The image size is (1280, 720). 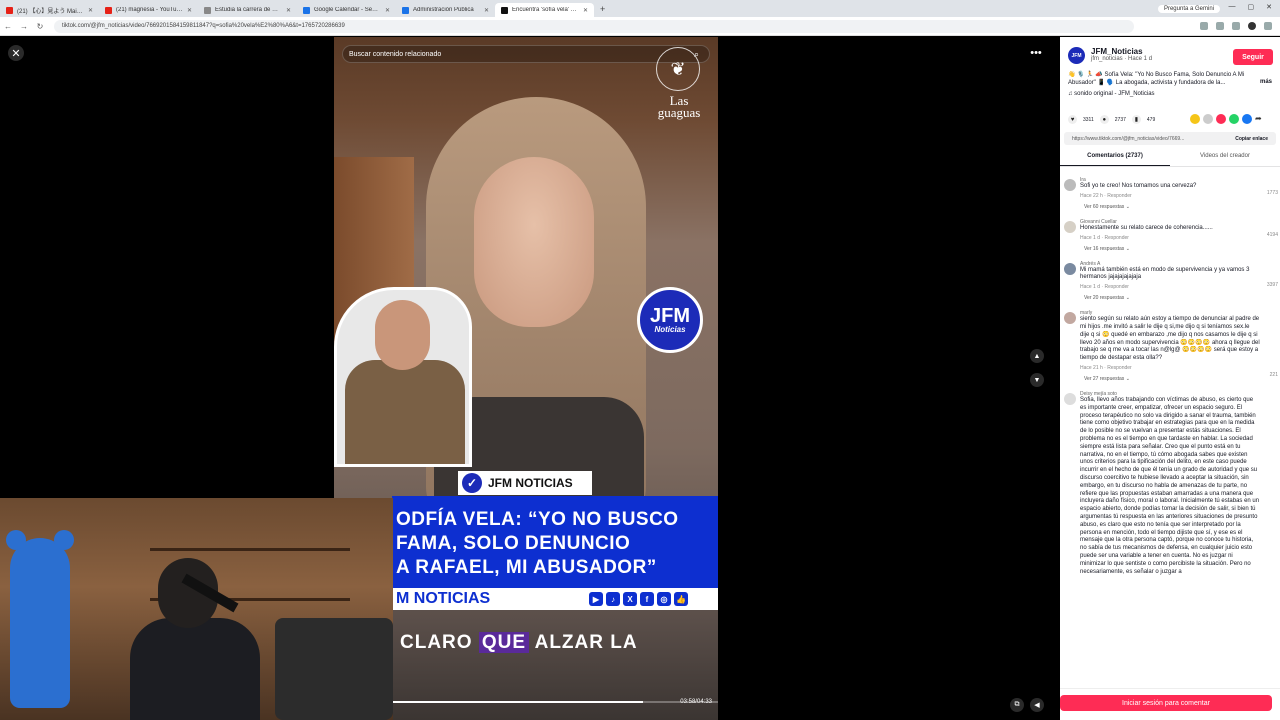 What do you see at coordinates (247, 10) in the screenshot?
I see `browser-tab: Estudia la carrera de Ciencia✕` at bounding box center [247, 10].